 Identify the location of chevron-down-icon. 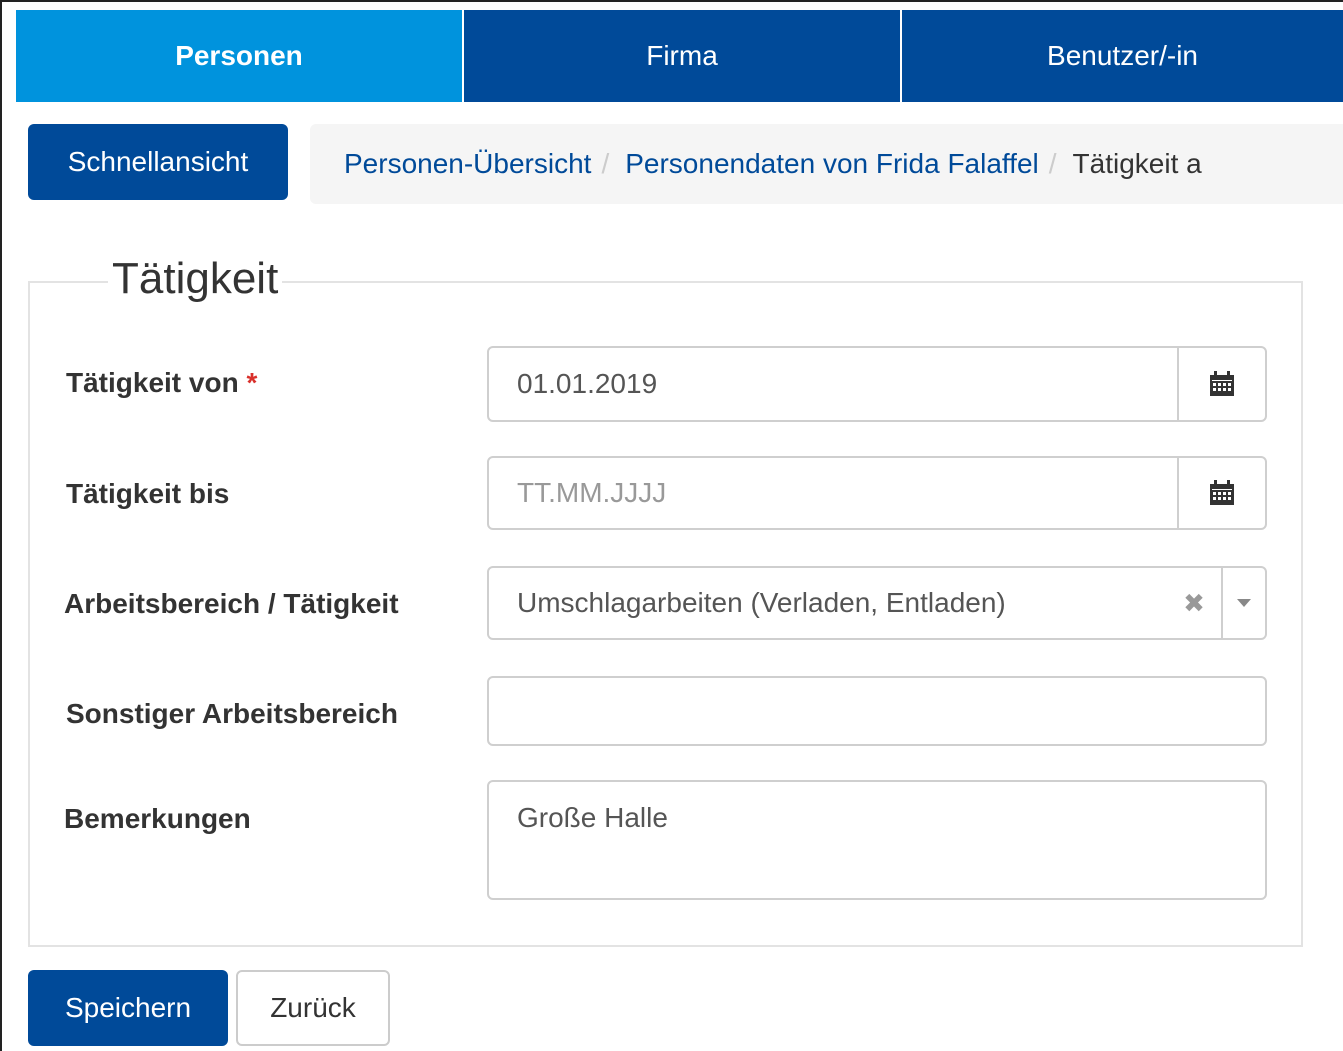
(1244, 603).